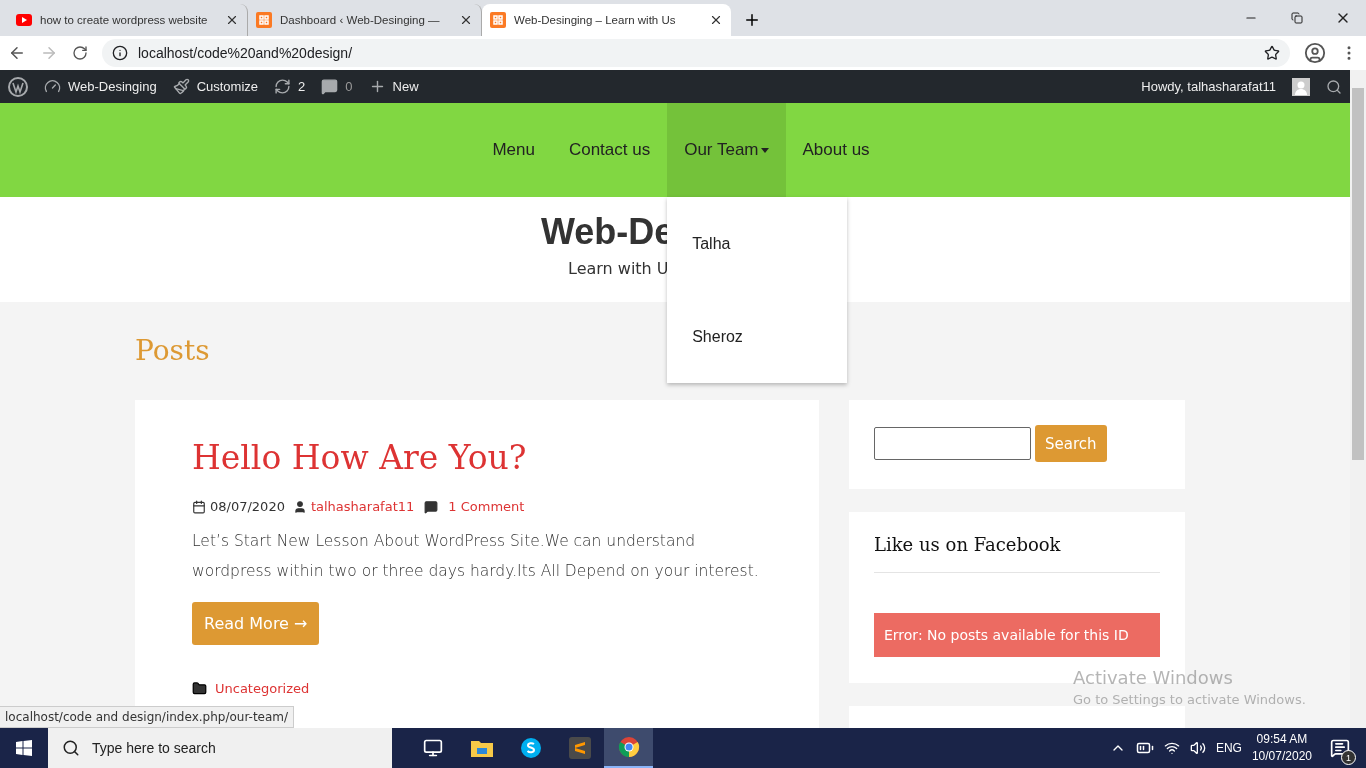  I want to click on info-icon, so click(120, 53).